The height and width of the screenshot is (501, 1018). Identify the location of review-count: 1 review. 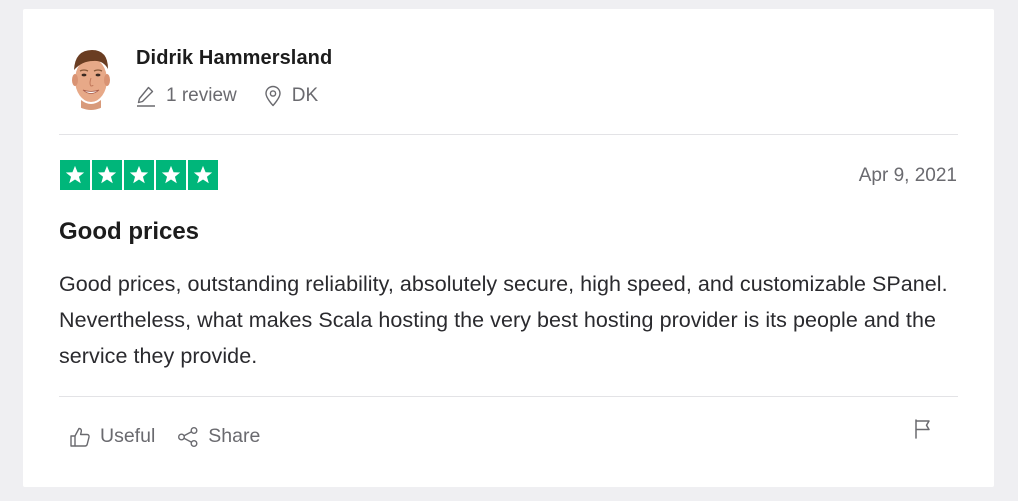
(186, 96).